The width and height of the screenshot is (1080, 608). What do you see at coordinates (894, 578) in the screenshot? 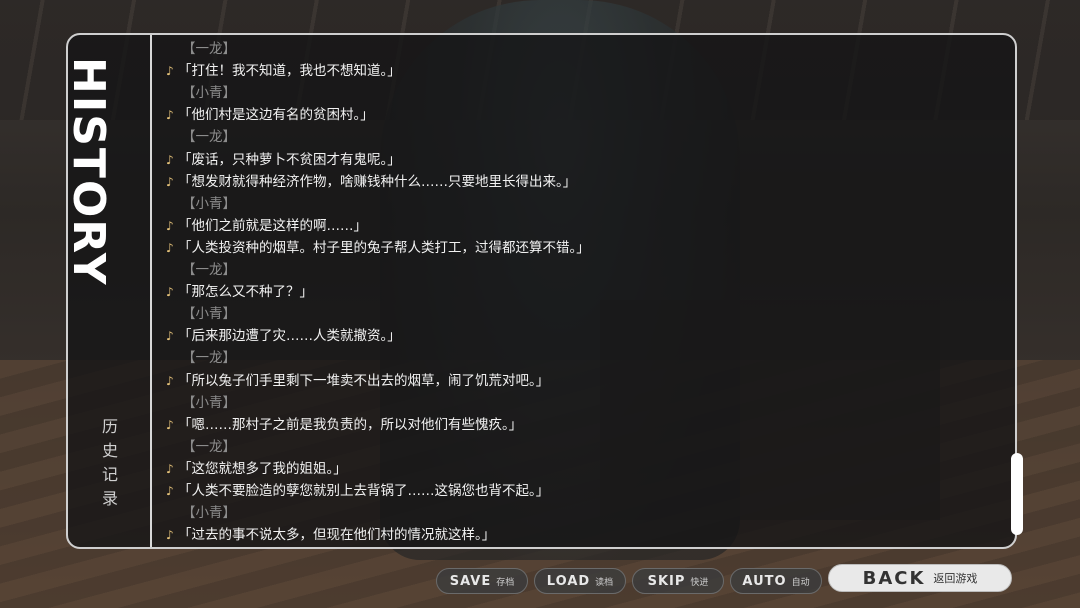
I see `back-button-label: BACK` at bounding box center [894, 578].